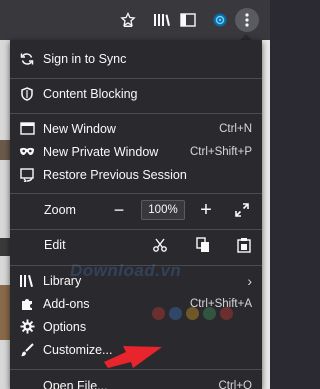  Describe the element at coordinates (66, 303) in the screenshot. I see `add-ons-label: Add-ons` at that location.